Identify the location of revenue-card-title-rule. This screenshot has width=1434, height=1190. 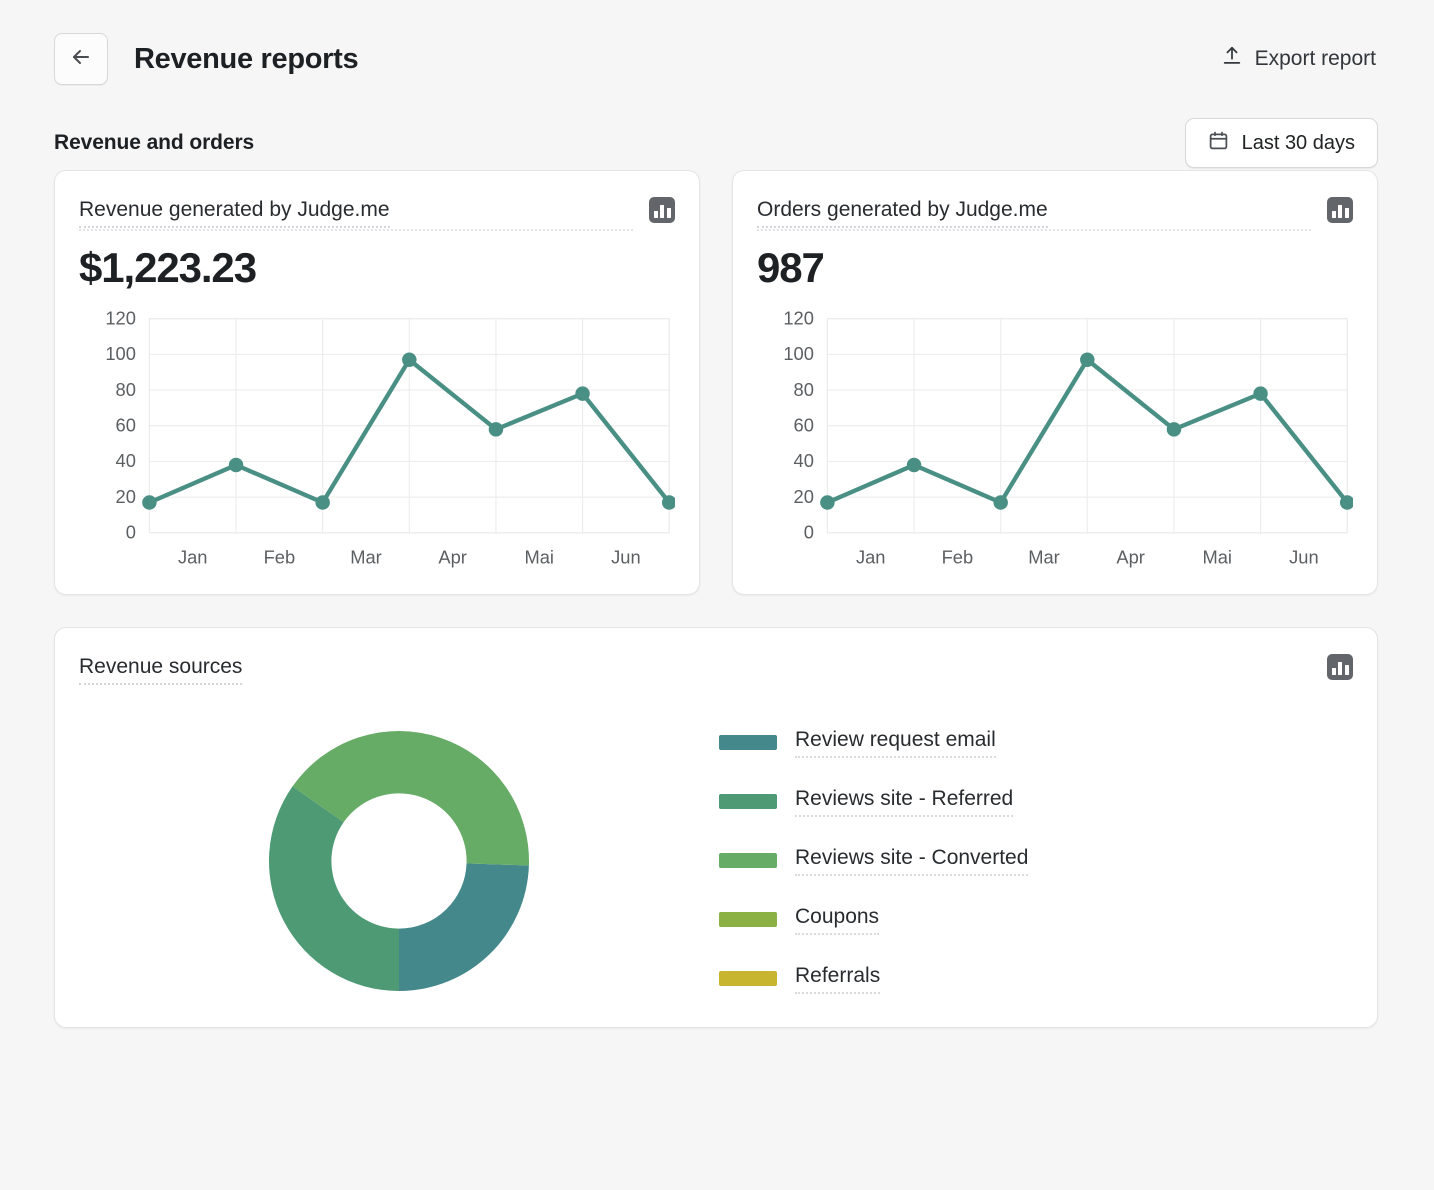
(356, 230).